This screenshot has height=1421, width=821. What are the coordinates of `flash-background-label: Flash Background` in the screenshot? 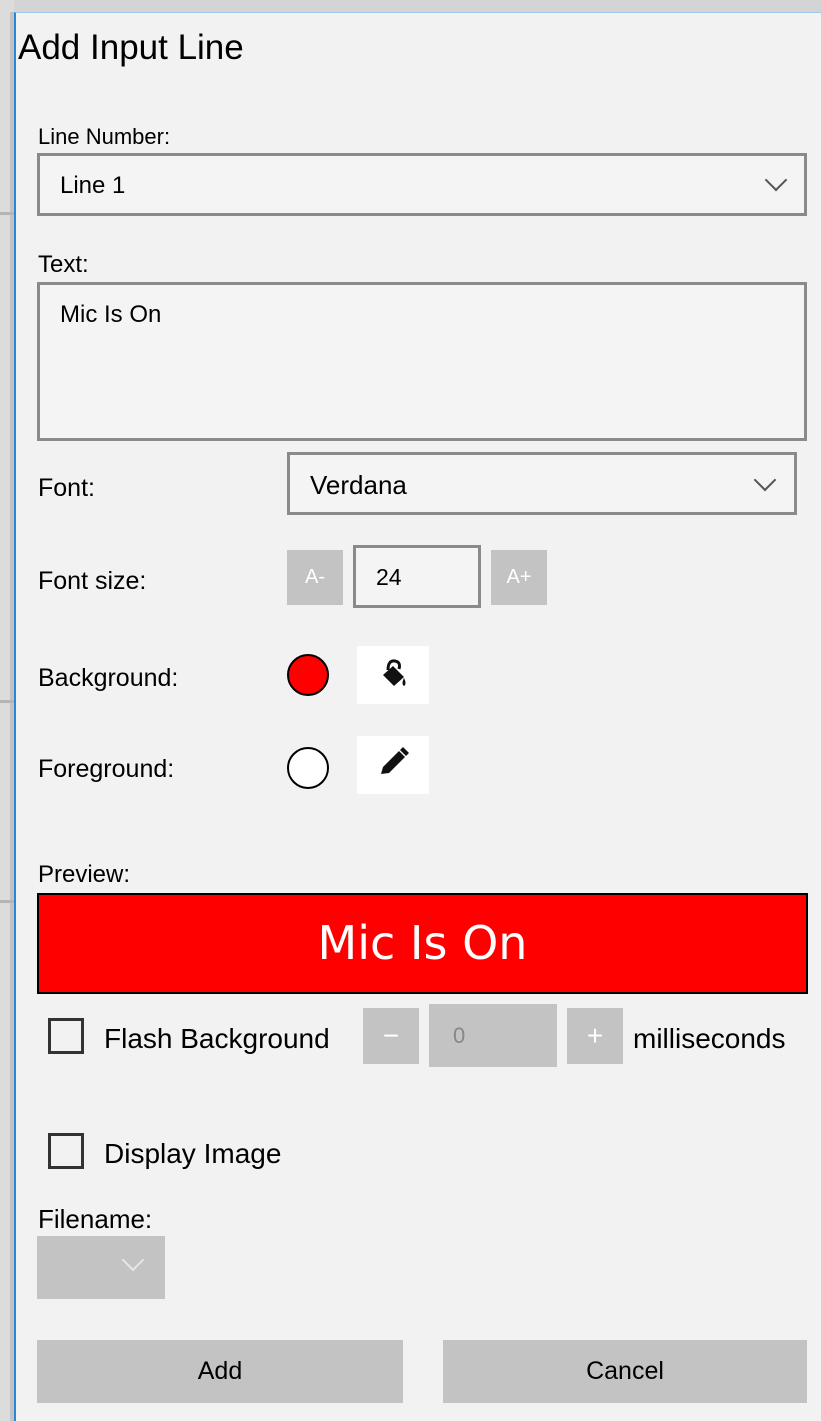 It's located at (217, 1038).